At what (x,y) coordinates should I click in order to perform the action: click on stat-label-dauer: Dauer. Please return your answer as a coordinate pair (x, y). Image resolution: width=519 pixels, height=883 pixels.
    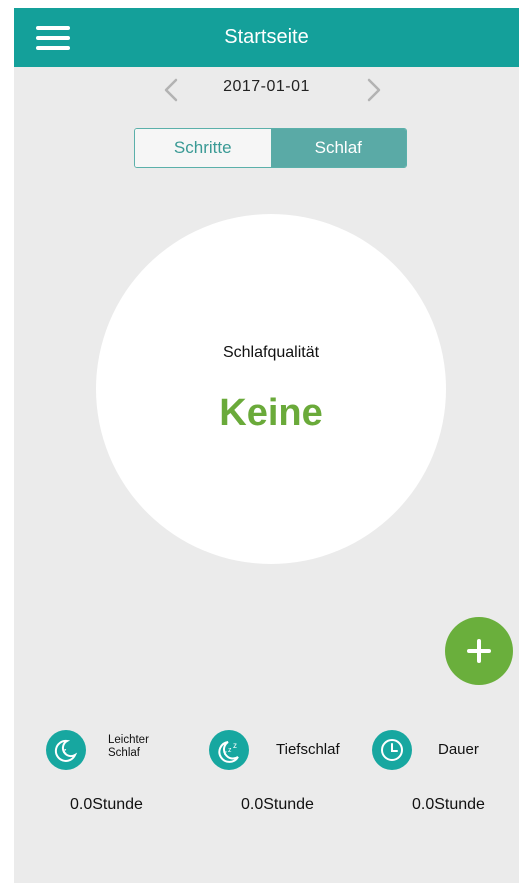
    Looking at the image, I should click on (458, 749).